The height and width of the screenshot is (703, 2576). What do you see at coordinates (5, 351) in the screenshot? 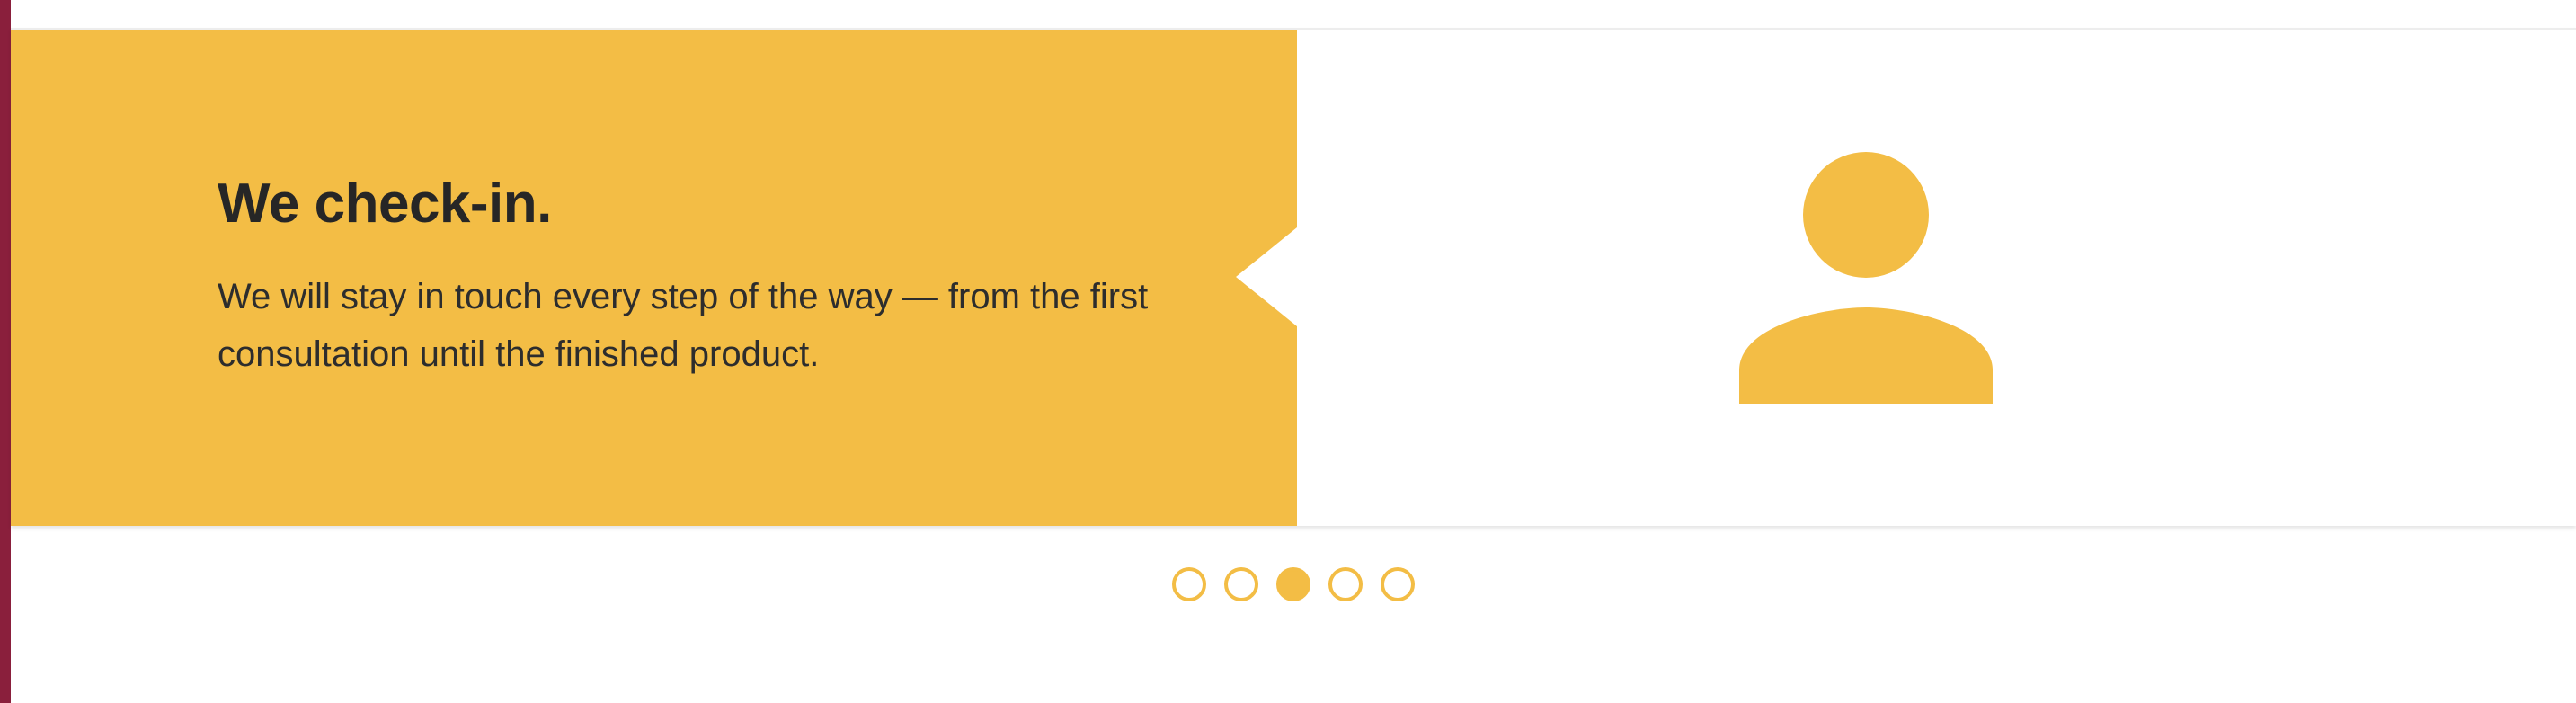
I see `left-edge-bar` at bounding box center [5, 351].